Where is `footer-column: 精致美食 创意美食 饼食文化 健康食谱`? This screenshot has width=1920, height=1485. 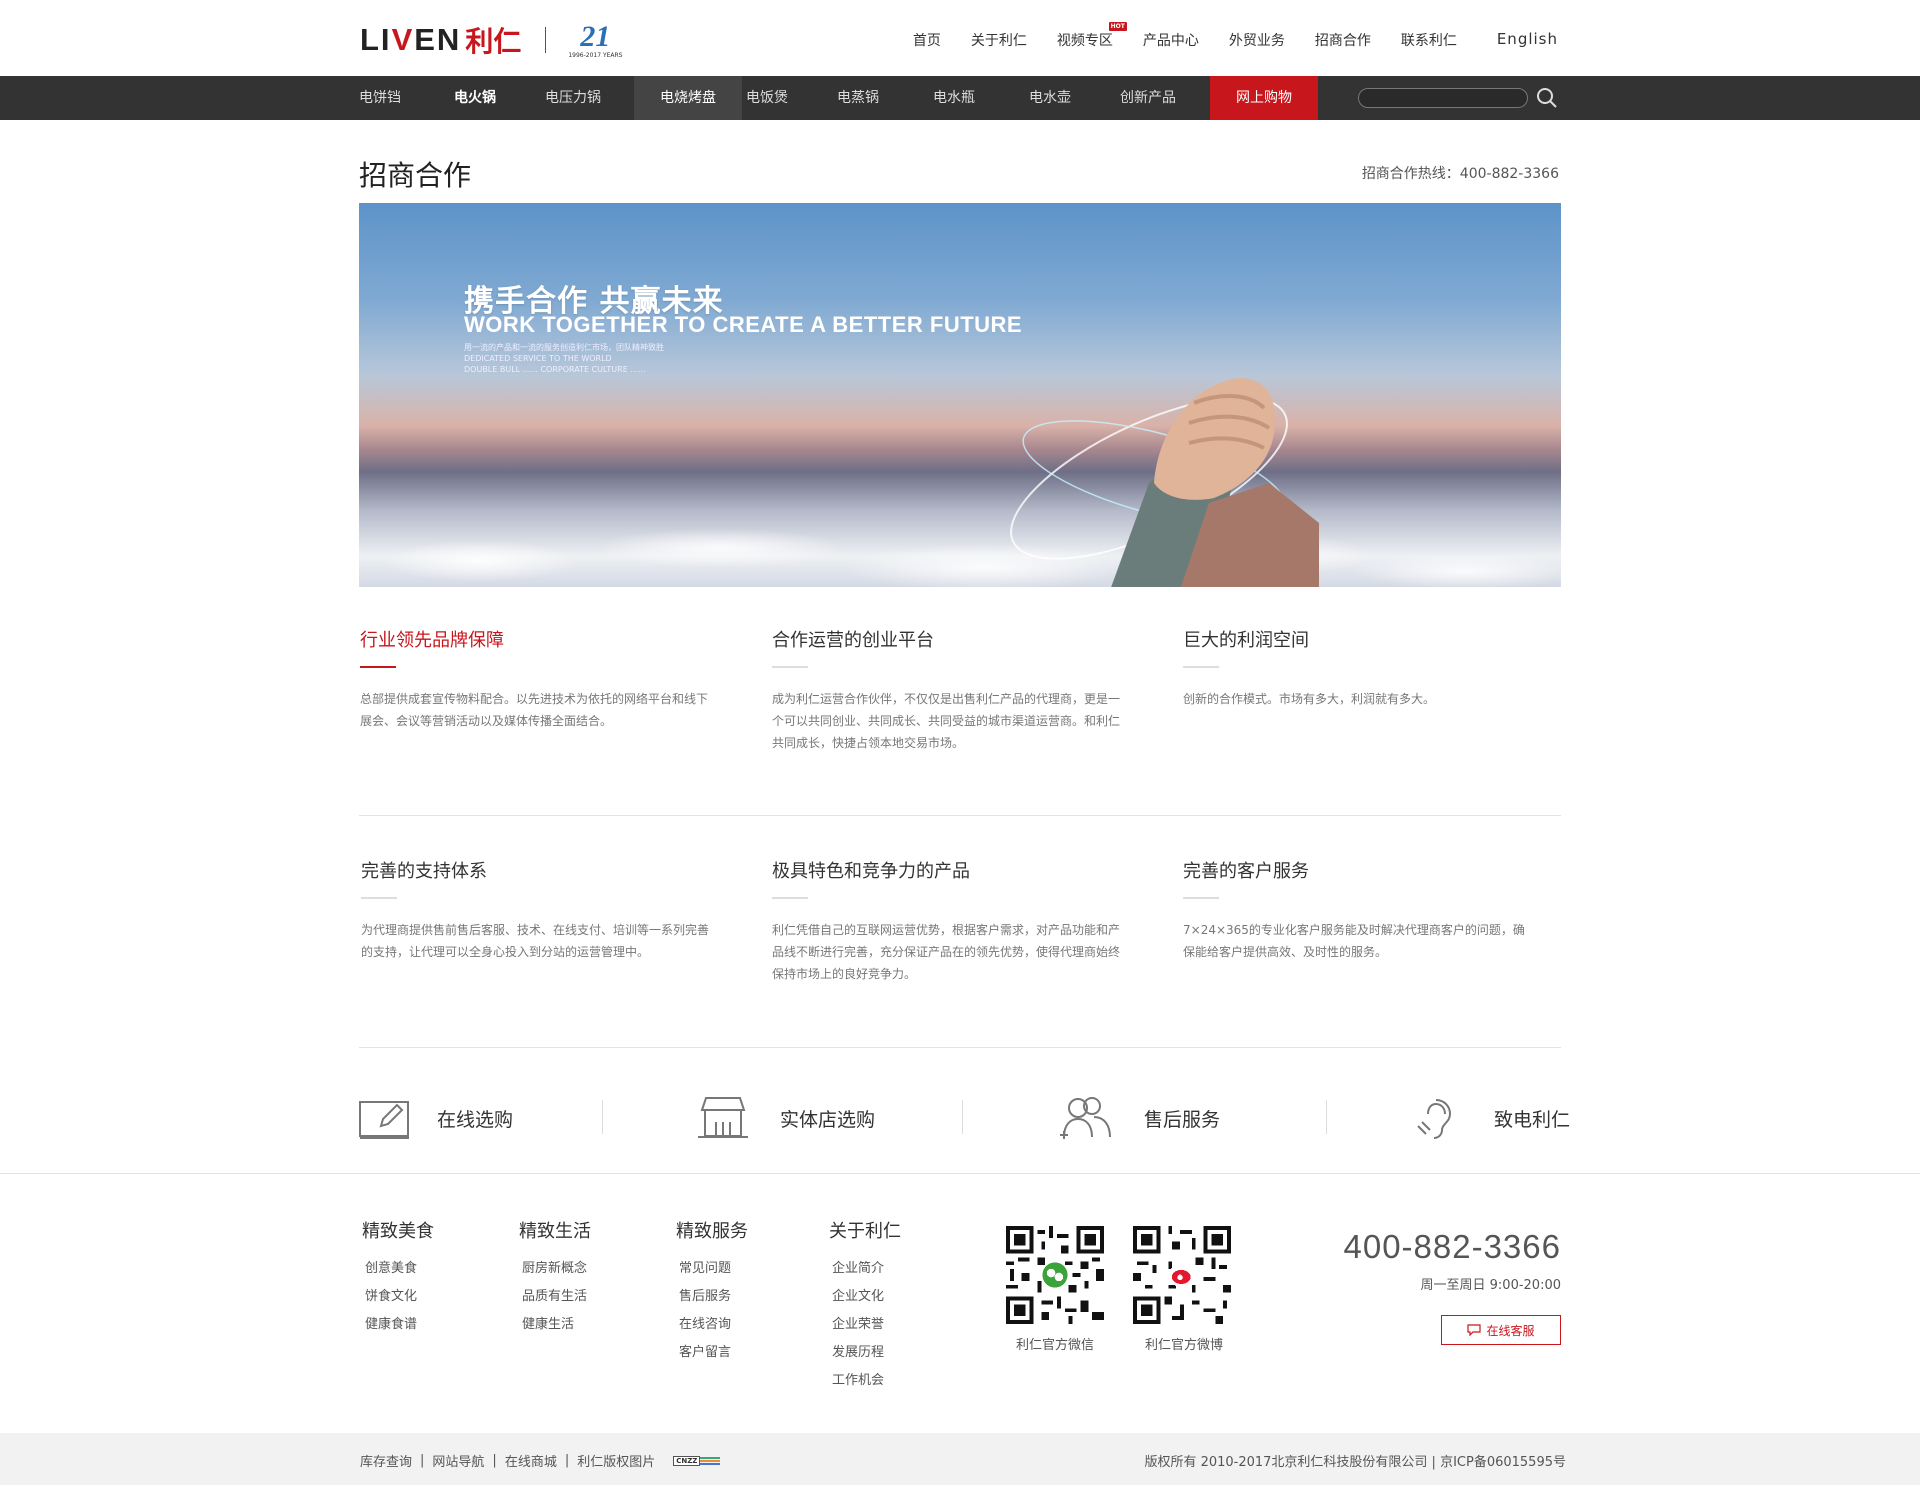
footer-column: 精致美食 创意美食 饼食文化 健康食谱 is located at coordinates (398, 1278).